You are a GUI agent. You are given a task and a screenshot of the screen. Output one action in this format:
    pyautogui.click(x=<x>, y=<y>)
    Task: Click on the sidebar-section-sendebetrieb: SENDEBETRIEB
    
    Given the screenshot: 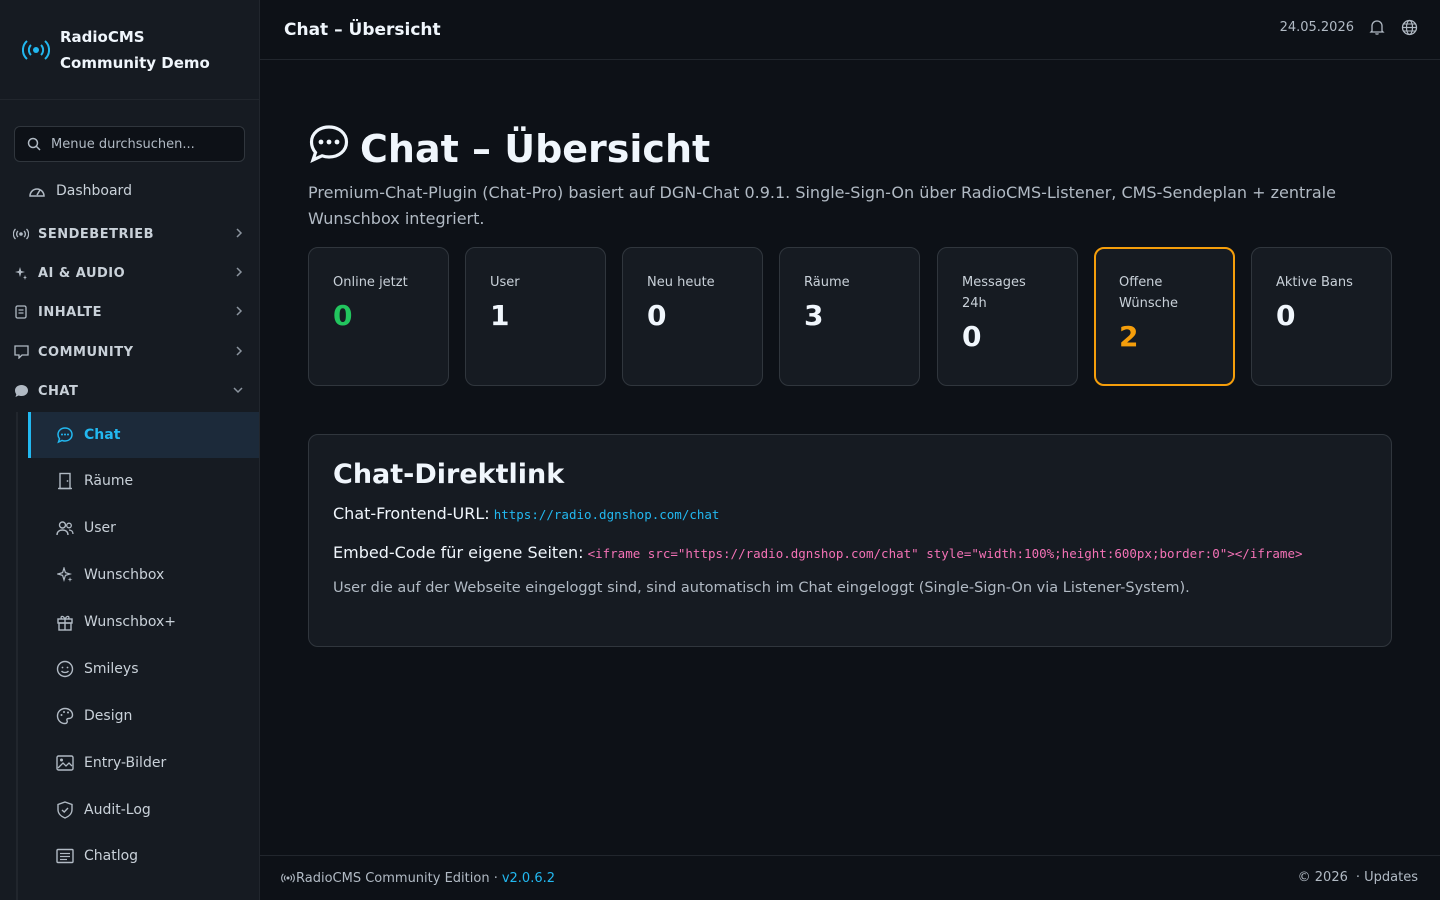 What is the action you would take?
    pyautogui.click(x=130, y=234)
    